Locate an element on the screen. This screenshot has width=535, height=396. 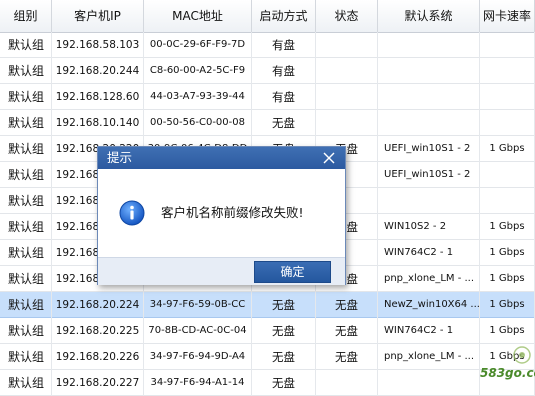
table-row: 默认组 192.168.20.227 34-97-F6-94-A1-14 无盘 is located at coordinates (267, 383).